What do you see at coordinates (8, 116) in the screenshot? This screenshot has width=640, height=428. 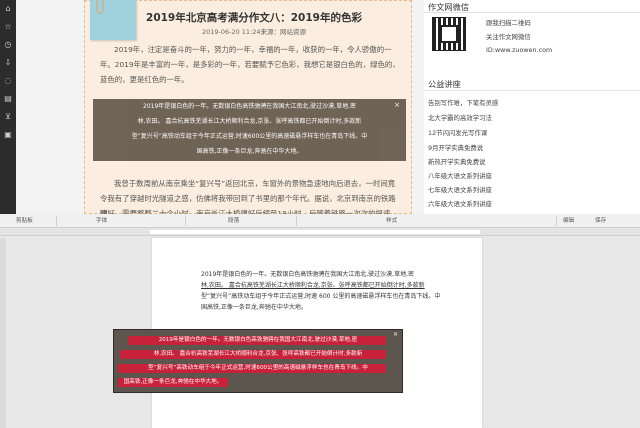 I see `cart-icon: ⊻` at bounding box center [8, 116].